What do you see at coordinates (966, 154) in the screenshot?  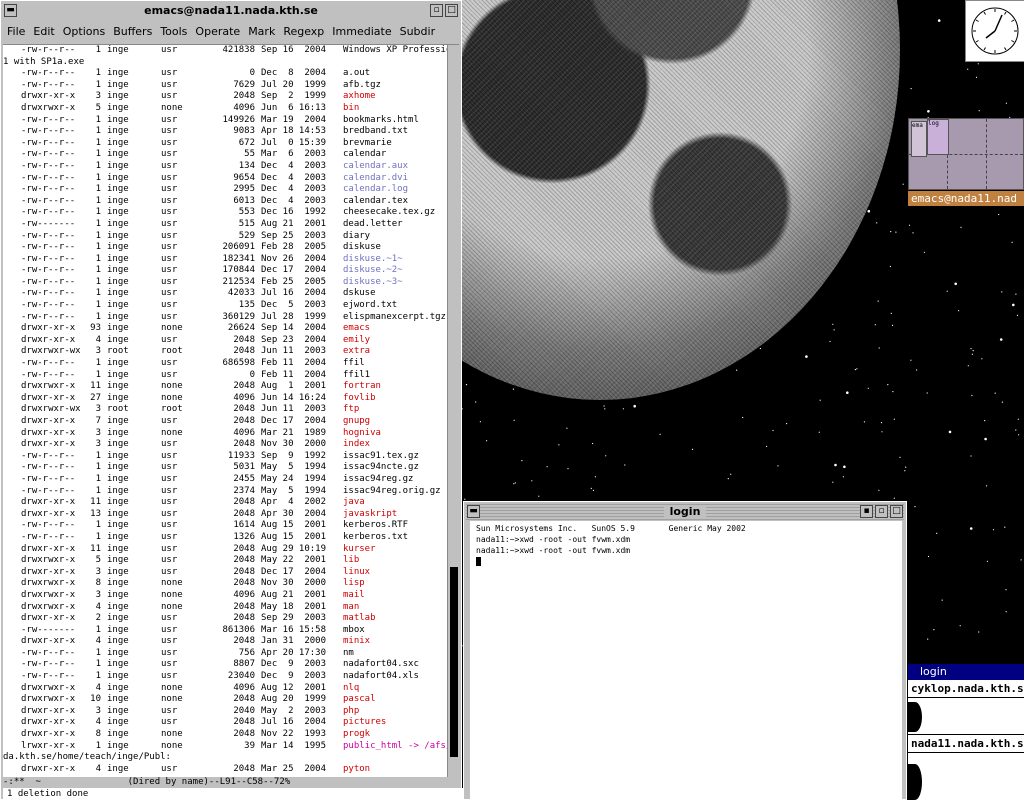 I see `pager-grid: ema log` at bounding box center [966, 154].